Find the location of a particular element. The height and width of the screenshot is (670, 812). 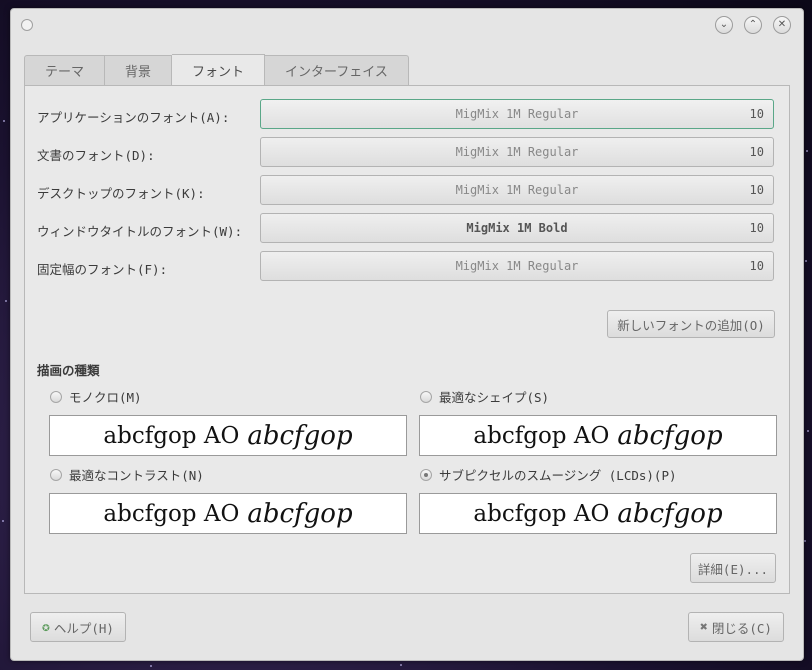

application-font-button: MigMix 1M Regular 10 is located at coordinates (517, 114).